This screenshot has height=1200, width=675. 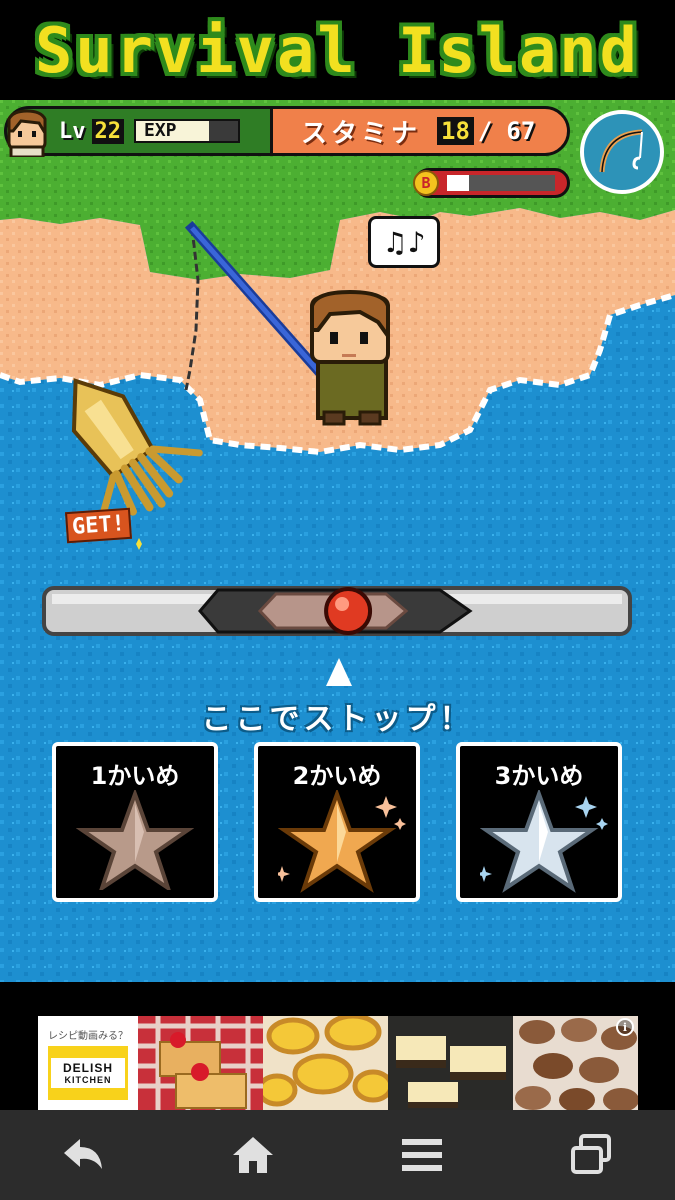 I want to click on music-note-bubble: ♫♪, so click(x=404, y=242).